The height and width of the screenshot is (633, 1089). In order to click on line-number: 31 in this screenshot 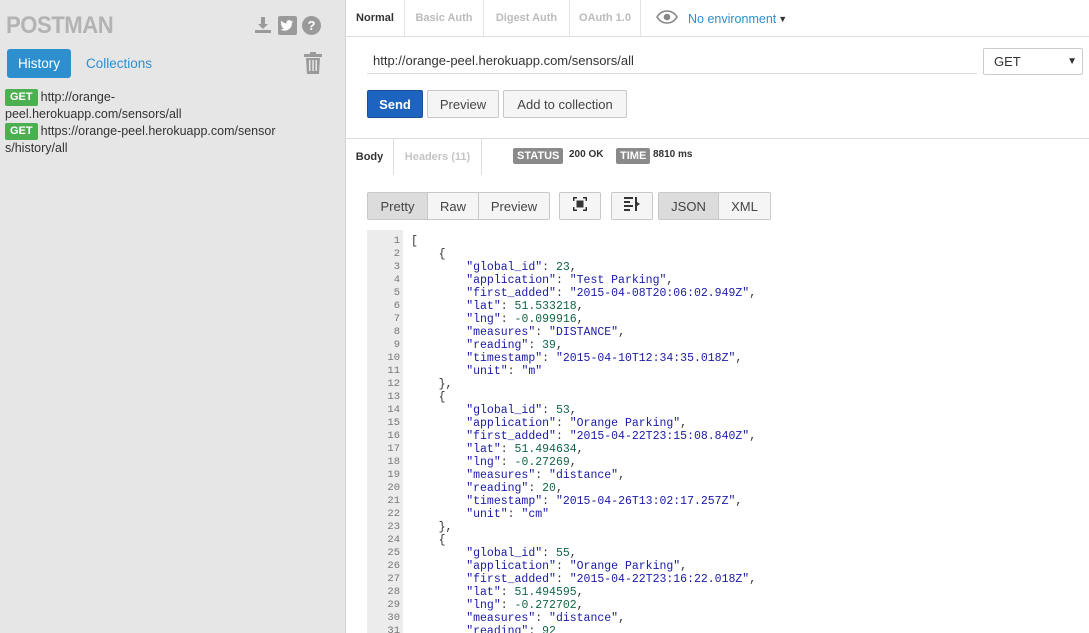, I will do `click(393, 629)`.